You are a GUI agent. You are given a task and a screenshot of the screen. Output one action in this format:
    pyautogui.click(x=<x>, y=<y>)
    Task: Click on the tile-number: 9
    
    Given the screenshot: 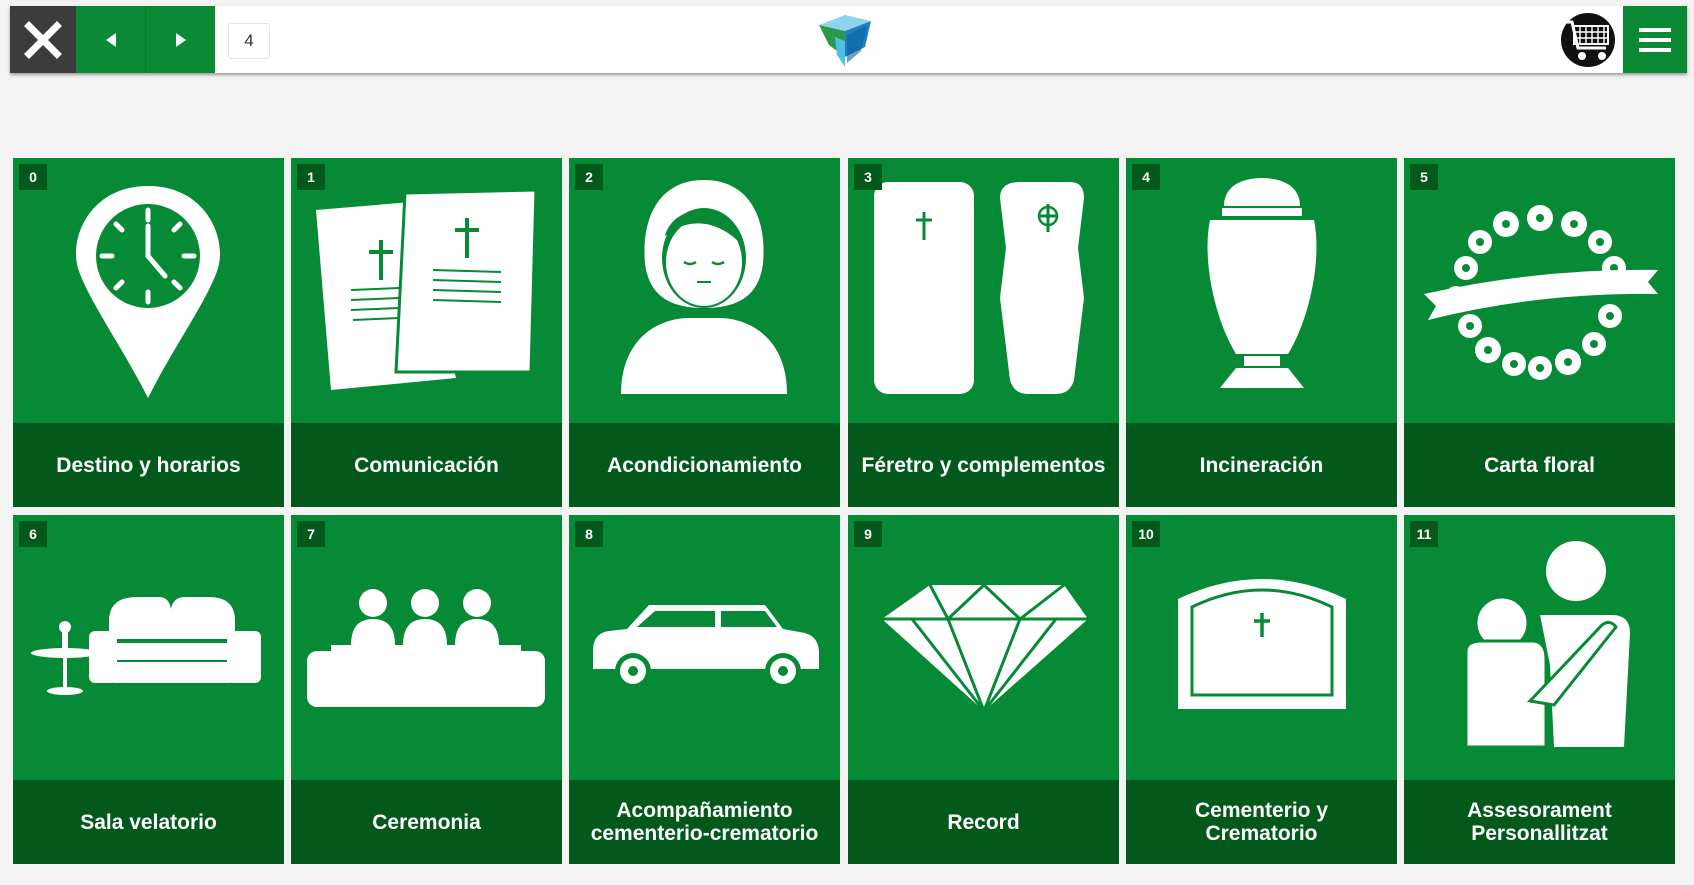 What is the action you would take?
    pyautogui.click(x=868, y=534)
    